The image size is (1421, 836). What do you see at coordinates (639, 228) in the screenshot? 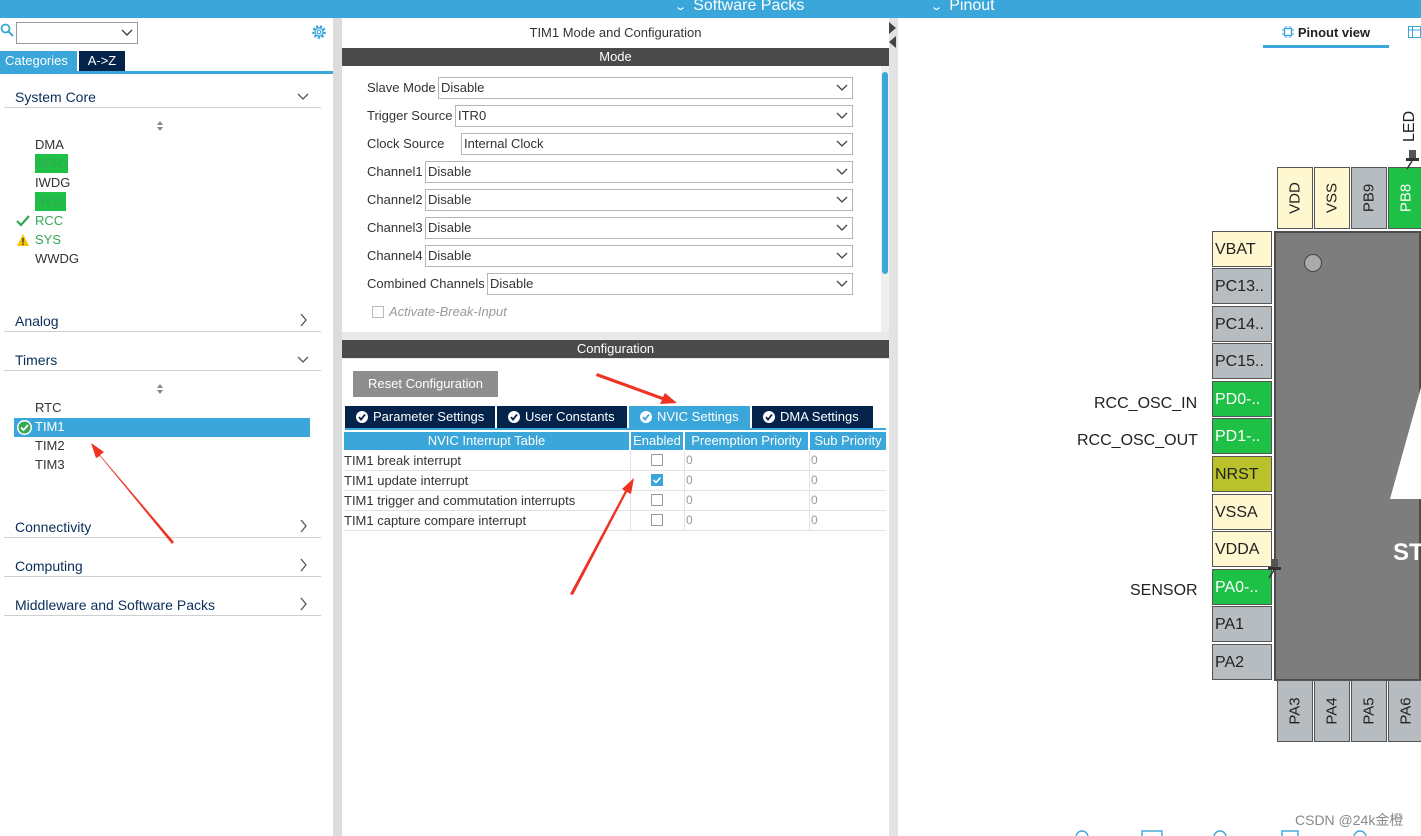
I see `channel3-select: Disable` at bounding box center [639, 228].